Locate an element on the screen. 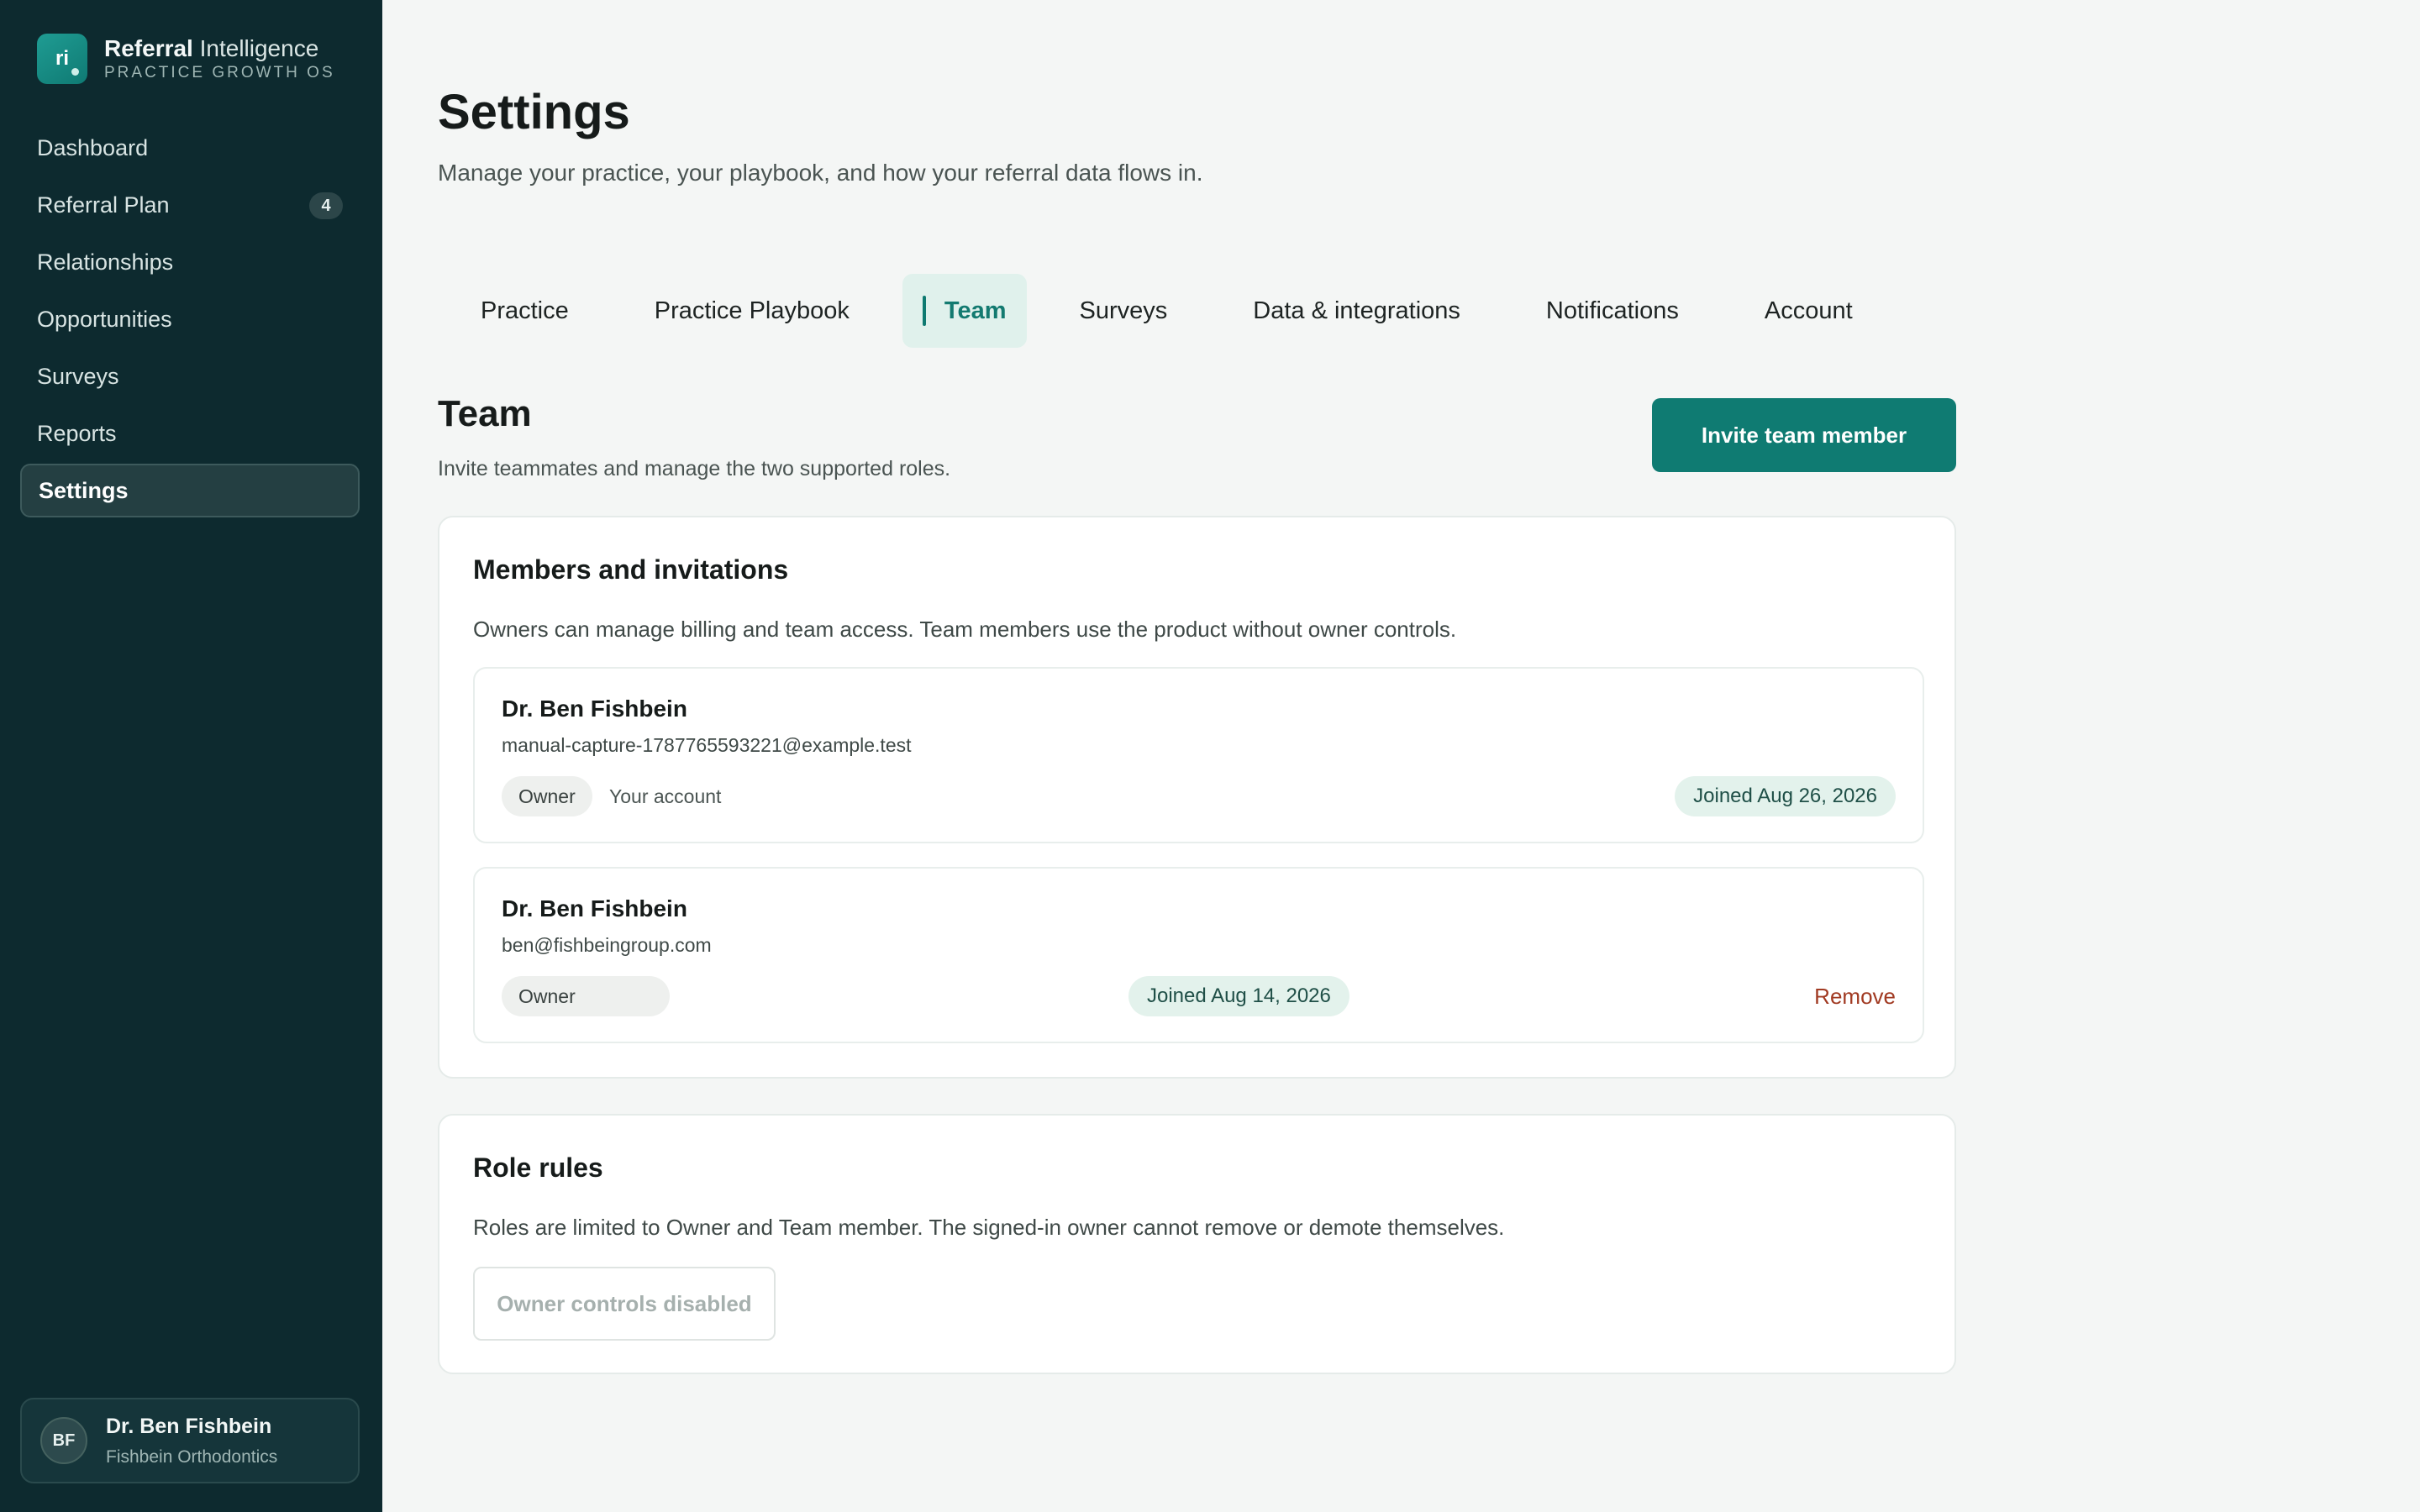  brand-name-rest: Intelligence is located at coordinates (255, 48).